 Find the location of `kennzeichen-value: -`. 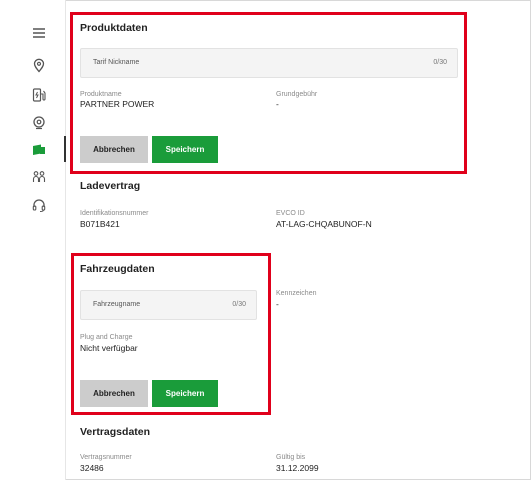

kennzeichen-value: - is located at coordinates (277, 304).